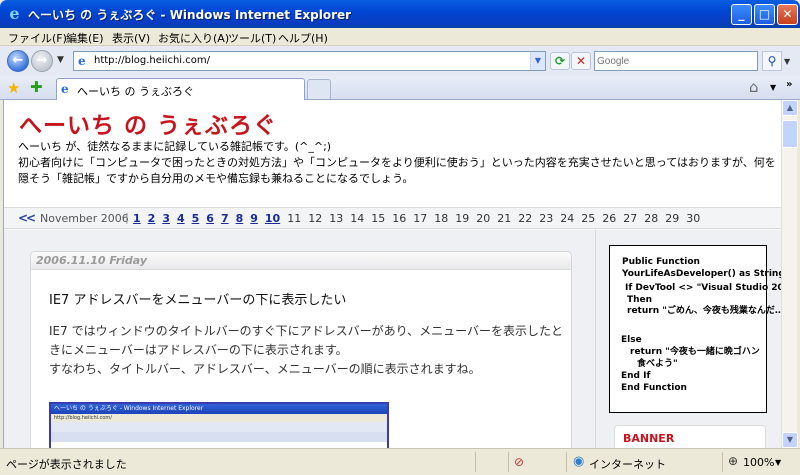 This screenshot has width=800, height=475. I want to click on post-body-line: すなわち、タイトルバー、アドレスバー、メニューバーの順に表示されますね。, so click(265, 369).